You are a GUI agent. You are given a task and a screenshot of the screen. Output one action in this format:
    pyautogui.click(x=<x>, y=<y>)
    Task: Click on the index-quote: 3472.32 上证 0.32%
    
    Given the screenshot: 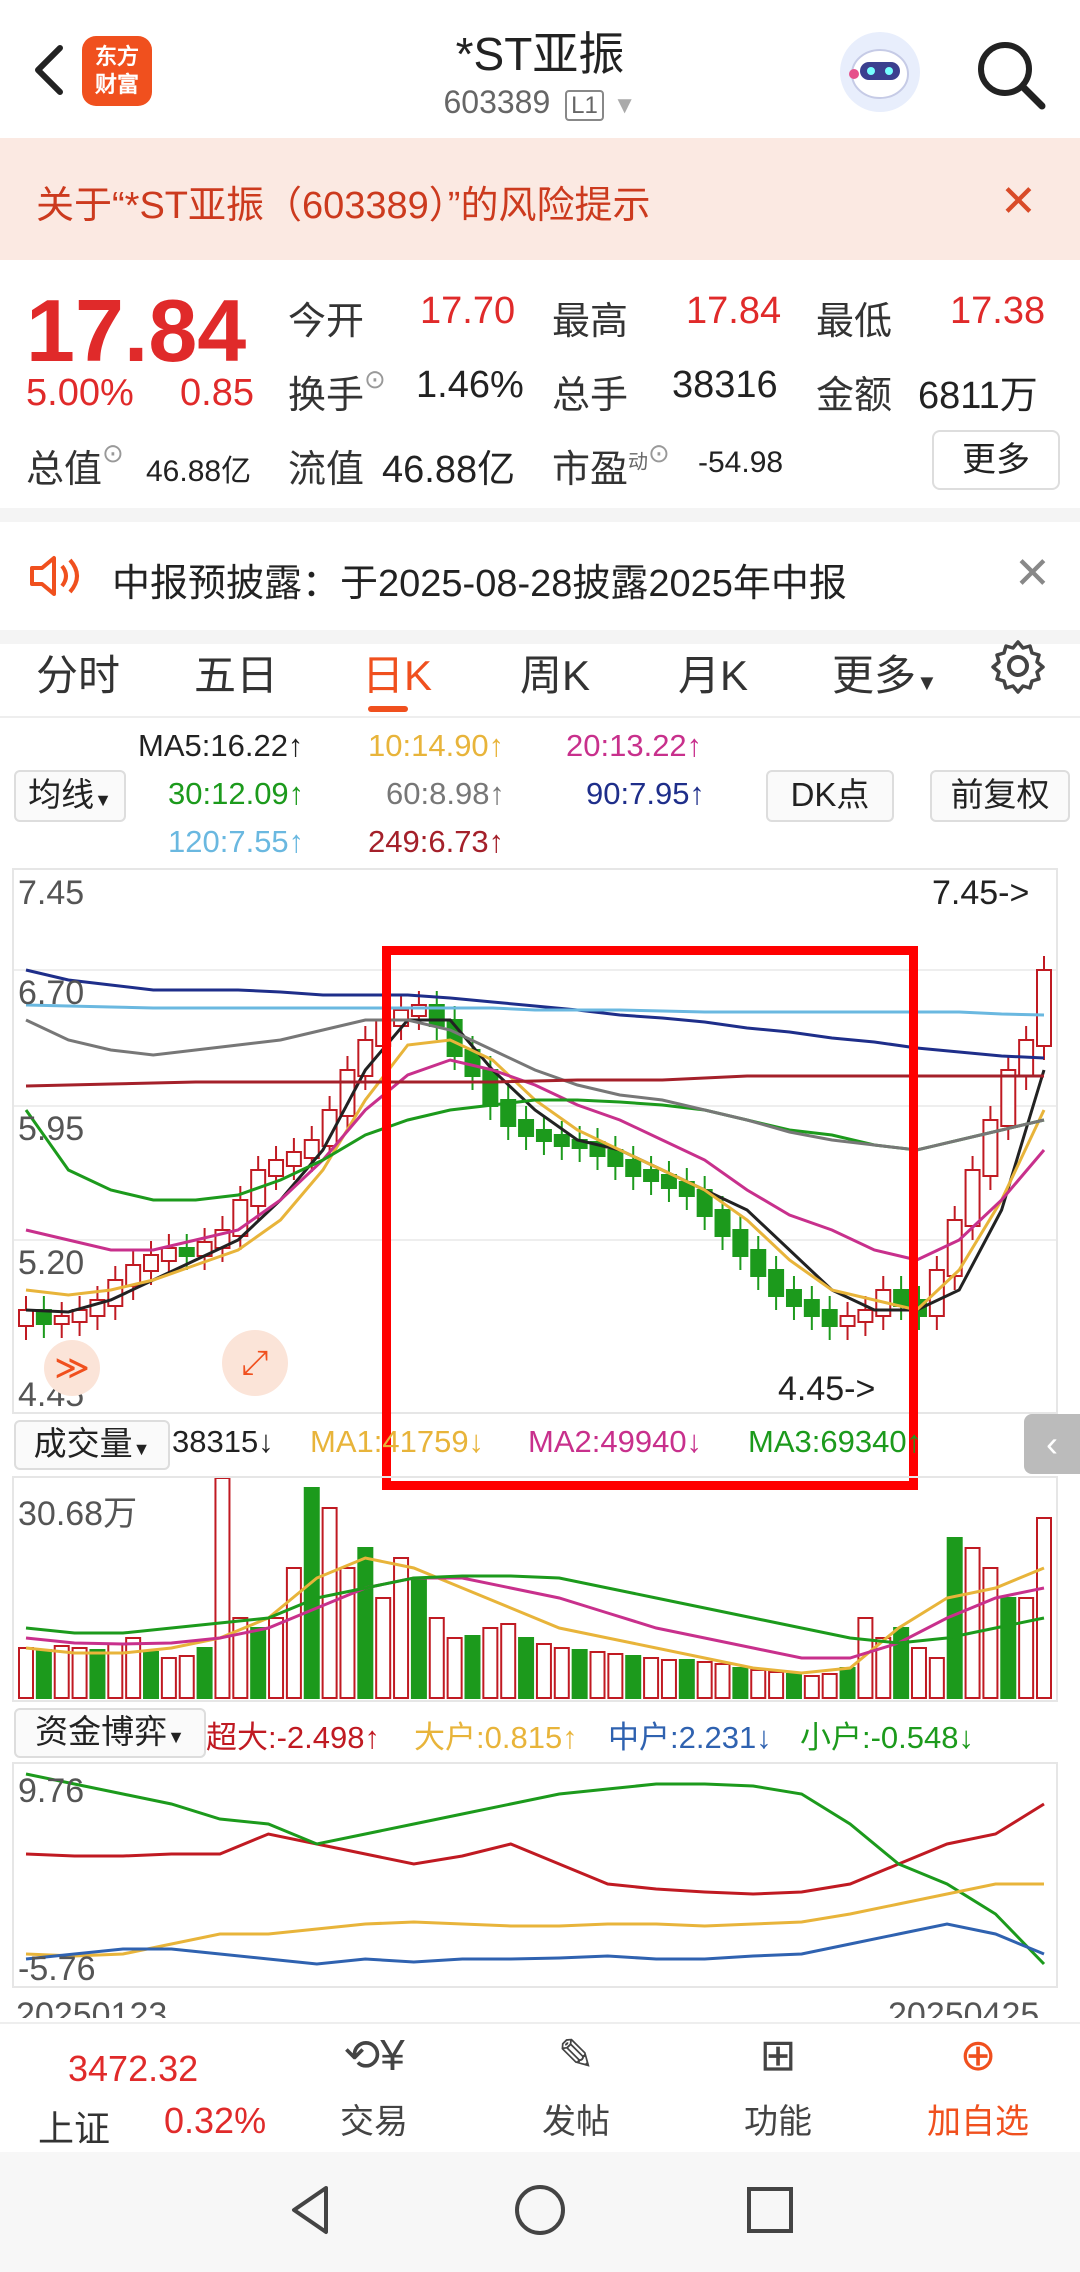 What is the action you would take?
    pyautogui.click(x=143, y=2089)
    